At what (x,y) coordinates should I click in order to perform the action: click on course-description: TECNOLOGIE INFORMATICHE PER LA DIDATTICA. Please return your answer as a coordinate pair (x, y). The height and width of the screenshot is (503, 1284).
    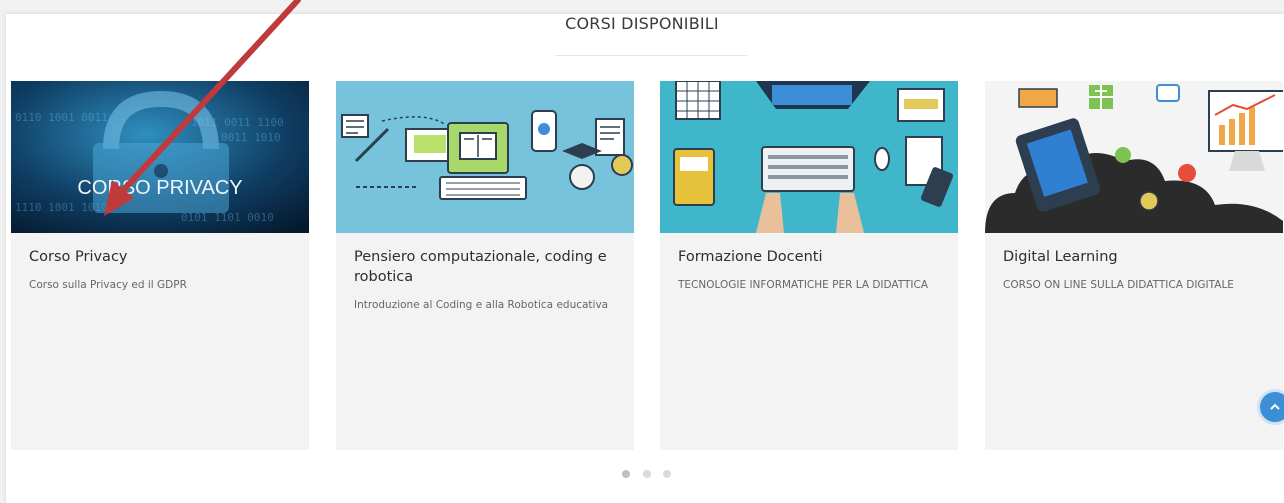
    Looking at the image, I should click on (803, 285).